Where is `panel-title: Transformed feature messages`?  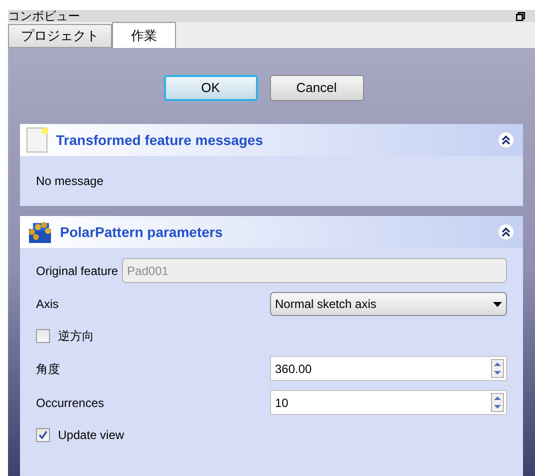 panel-title: Transformed feature messages is located at coordinates (160, 140).